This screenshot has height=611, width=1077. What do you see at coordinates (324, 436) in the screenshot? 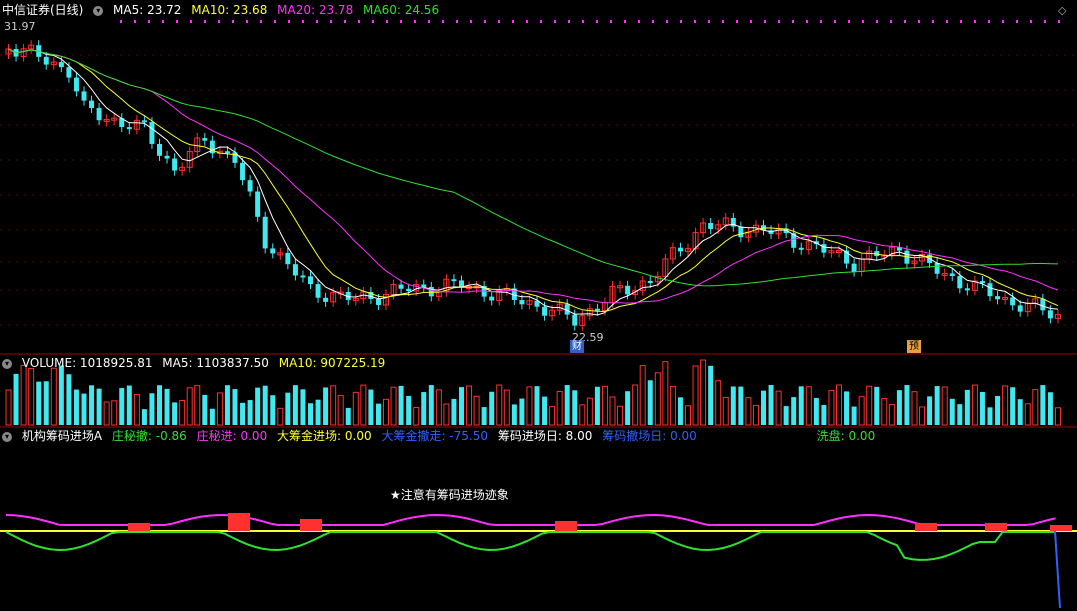
I see `da-jin-label: 大筹金进场: 0.00` at bounding box center [324, 436].